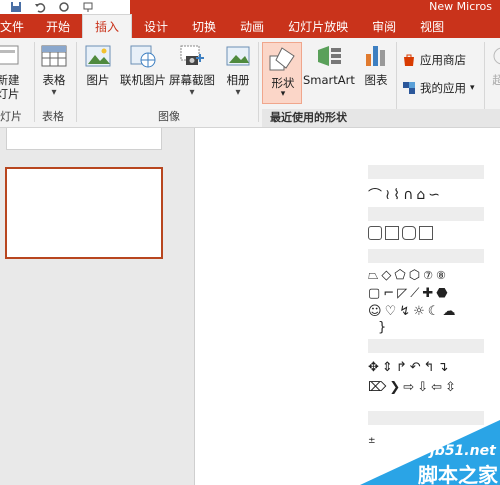 Image resolution: width=500 pixels, height=485 pixels. I want to click on poly-shape-icon: ⌂, so click(420, 195).